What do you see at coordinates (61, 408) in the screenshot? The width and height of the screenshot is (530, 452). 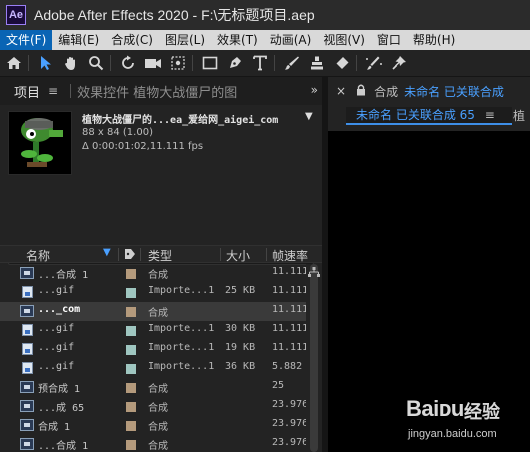 I see `row-name: ...成 65` at bounding box center [61, 408].